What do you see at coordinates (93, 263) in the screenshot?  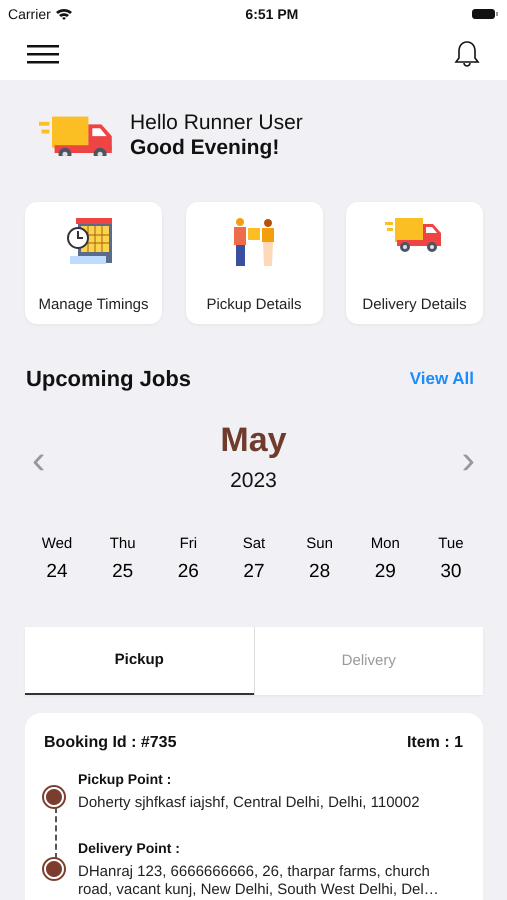 I see `shortcut-card: Manage Timings` at bounding box center [93, 263].